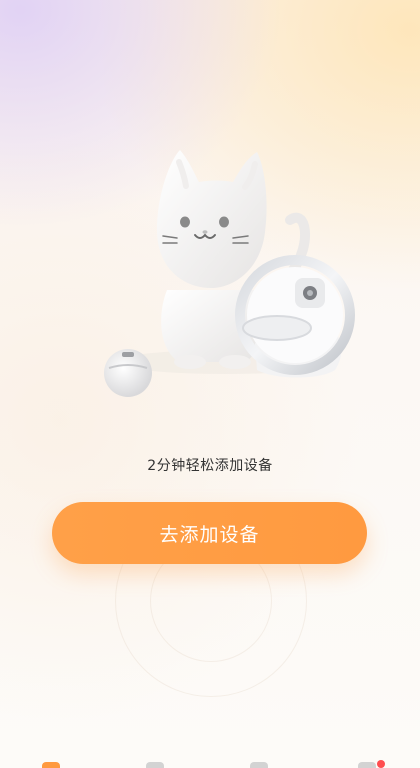 This screenshot has height=768, width=420. What do you see at coordinates (210, 466) in the screenshot?
I see `add-device-hint: 2分钟轻松添加设备` at bounding box center [210, 466].